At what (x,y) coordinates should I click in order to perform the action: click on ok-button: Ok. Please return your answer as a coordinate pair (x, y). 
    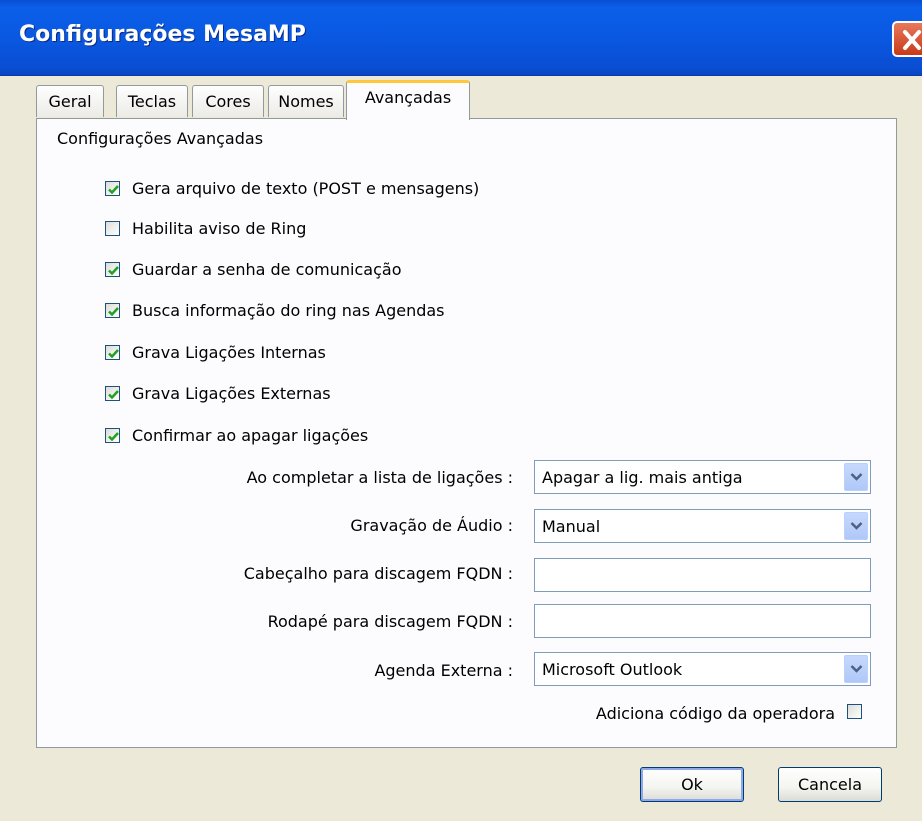
    Looking at the image, I should click on (692, 784).